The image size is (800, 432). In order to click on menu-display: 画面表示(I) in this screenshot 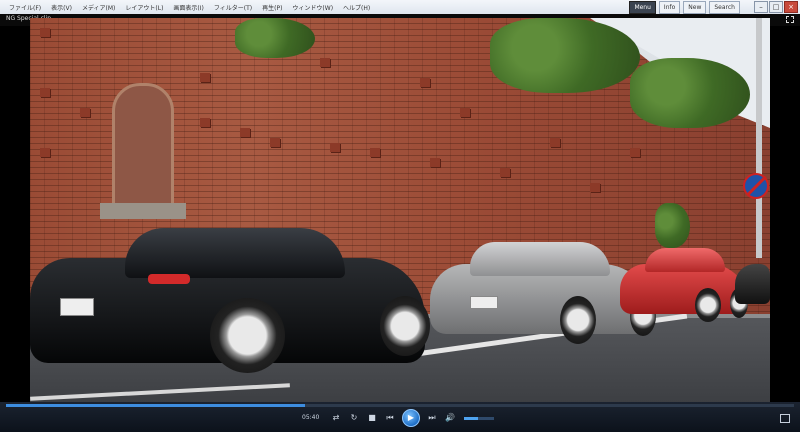, I will do `click(188, 7)`.